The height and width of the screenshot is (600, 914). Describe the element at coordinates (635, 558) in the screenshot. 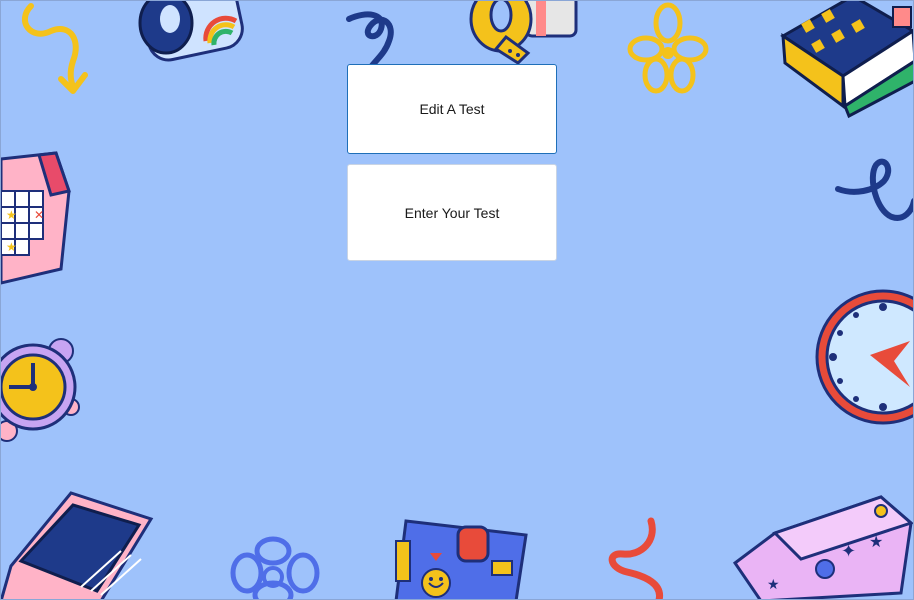

I see `spring-coil-icon` at that location.